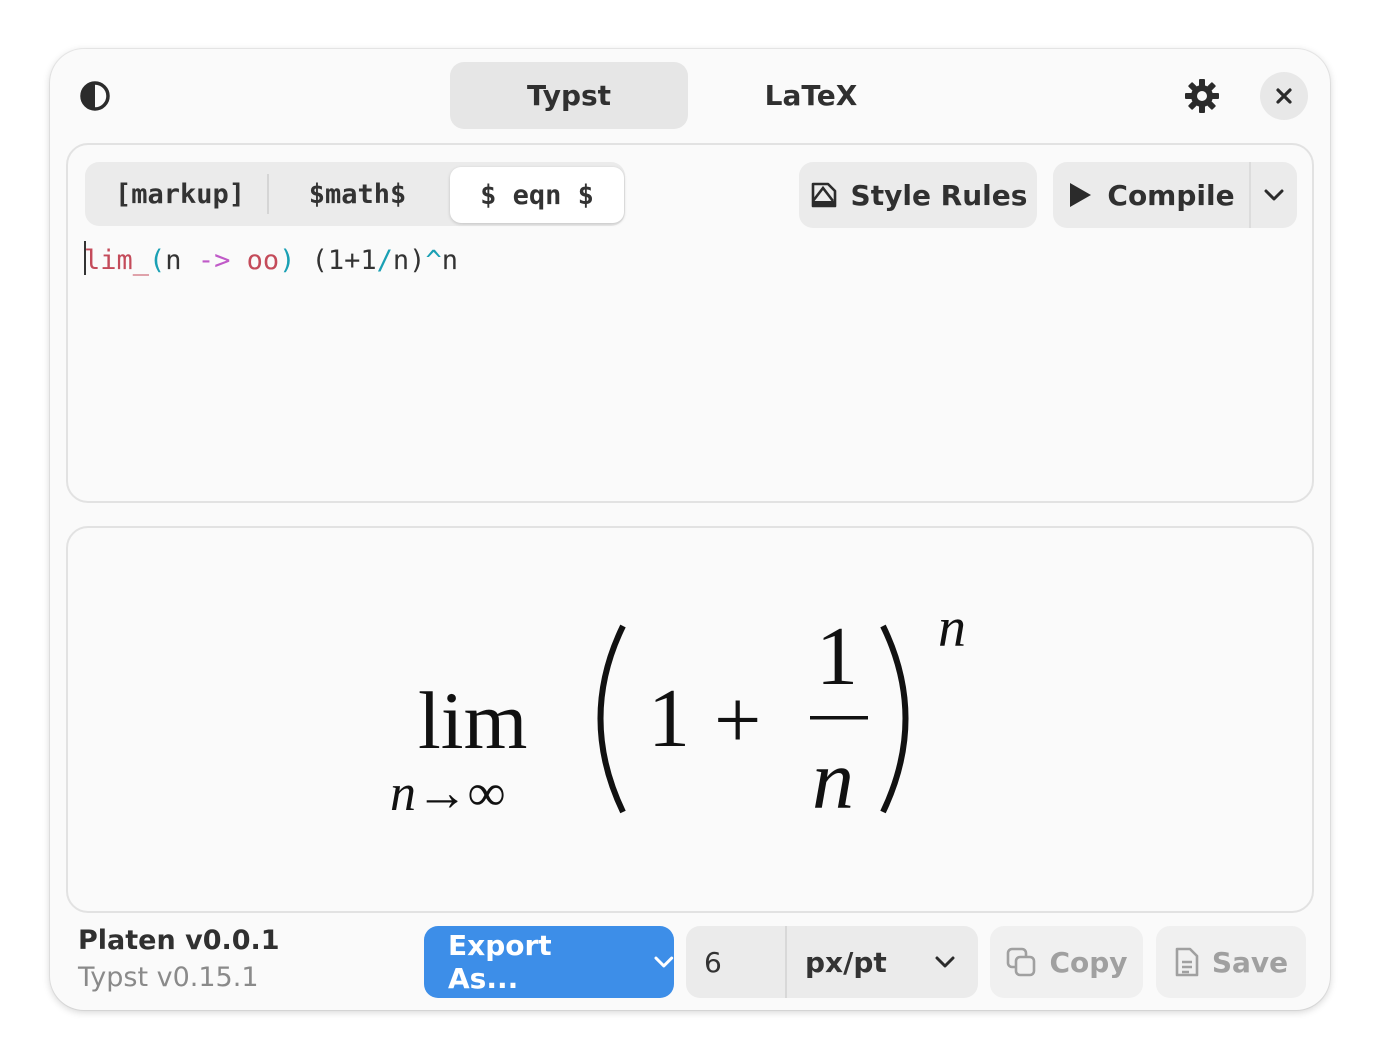 The image size is (1380, 1060). Describe the element at coordinates (823, 195) in the screenshot. I see `style-rules-icon` at that location.